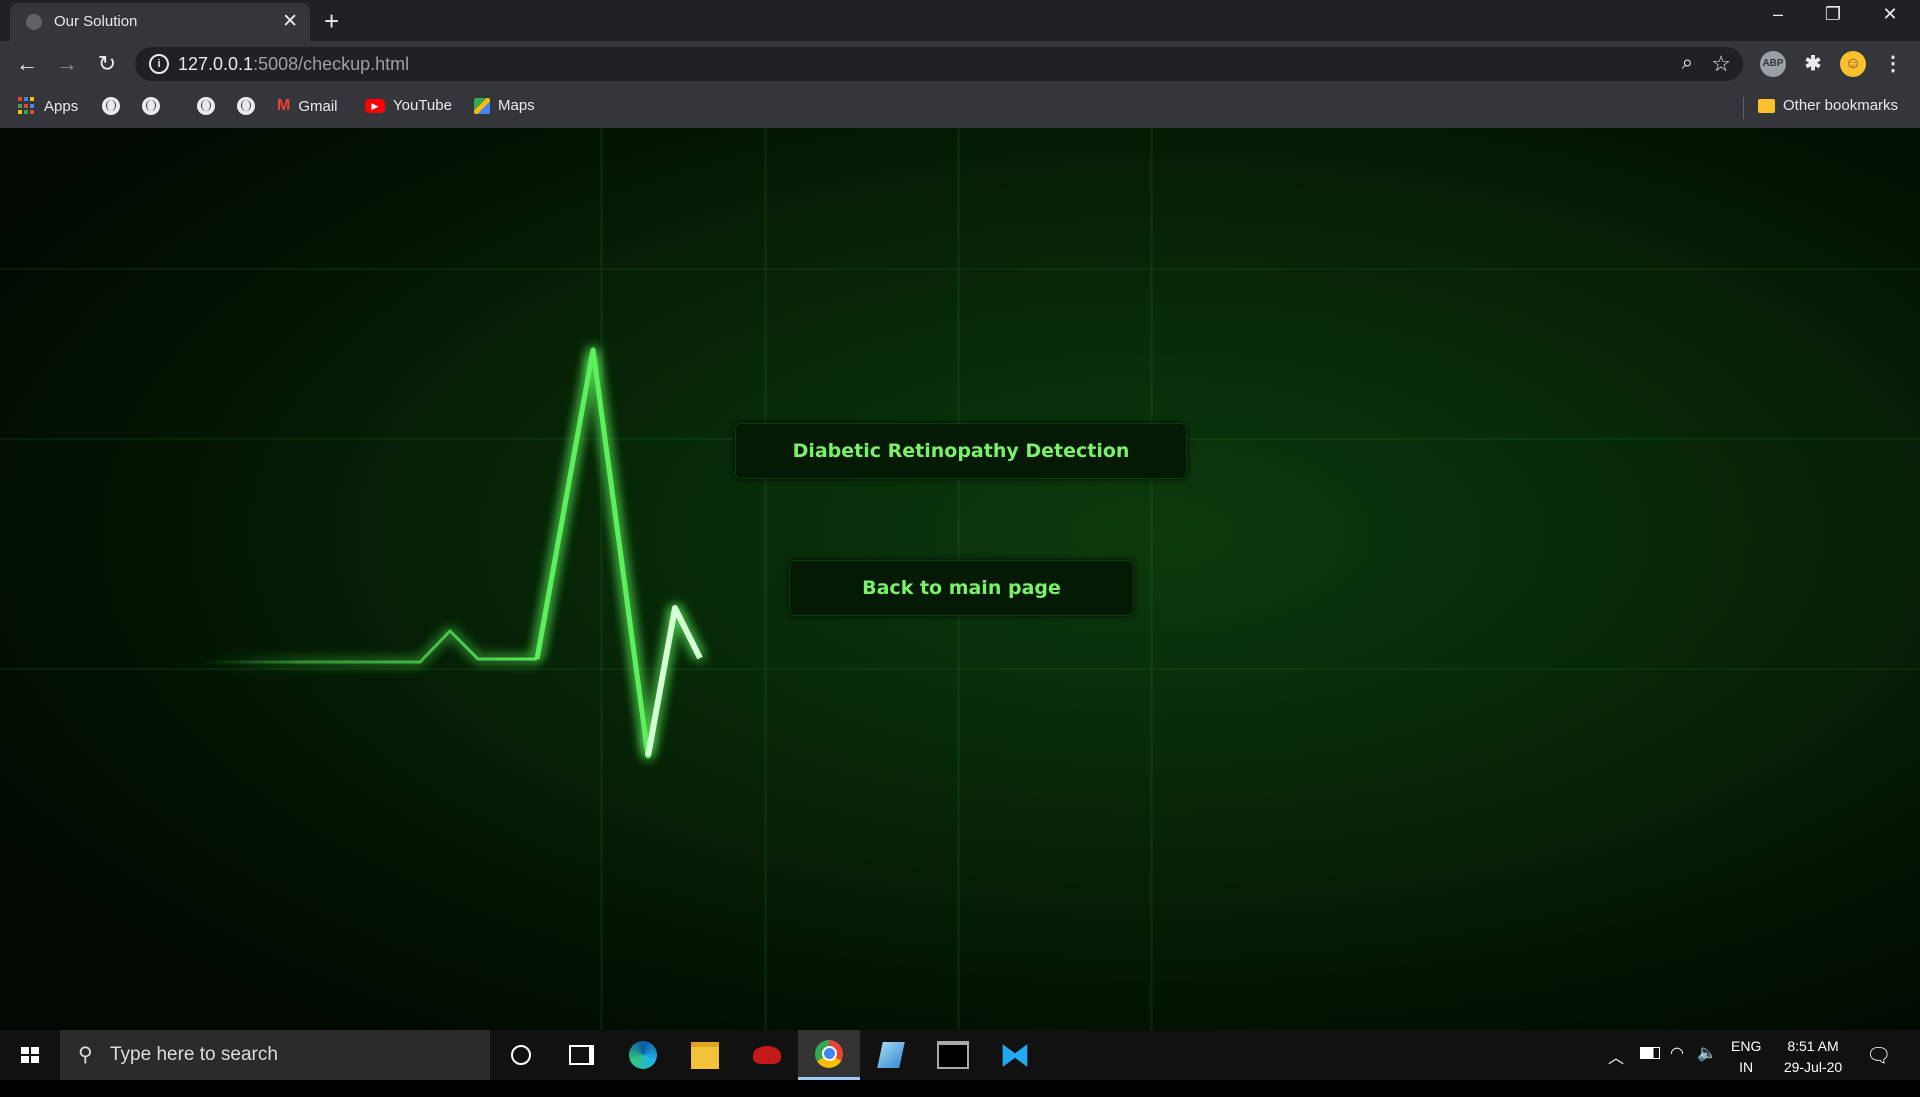 This screenshot has height=1097, width=1920. Describe the element at coordinates (1778, 14) in the screenshot. I see `minimize-button: –` at that location.